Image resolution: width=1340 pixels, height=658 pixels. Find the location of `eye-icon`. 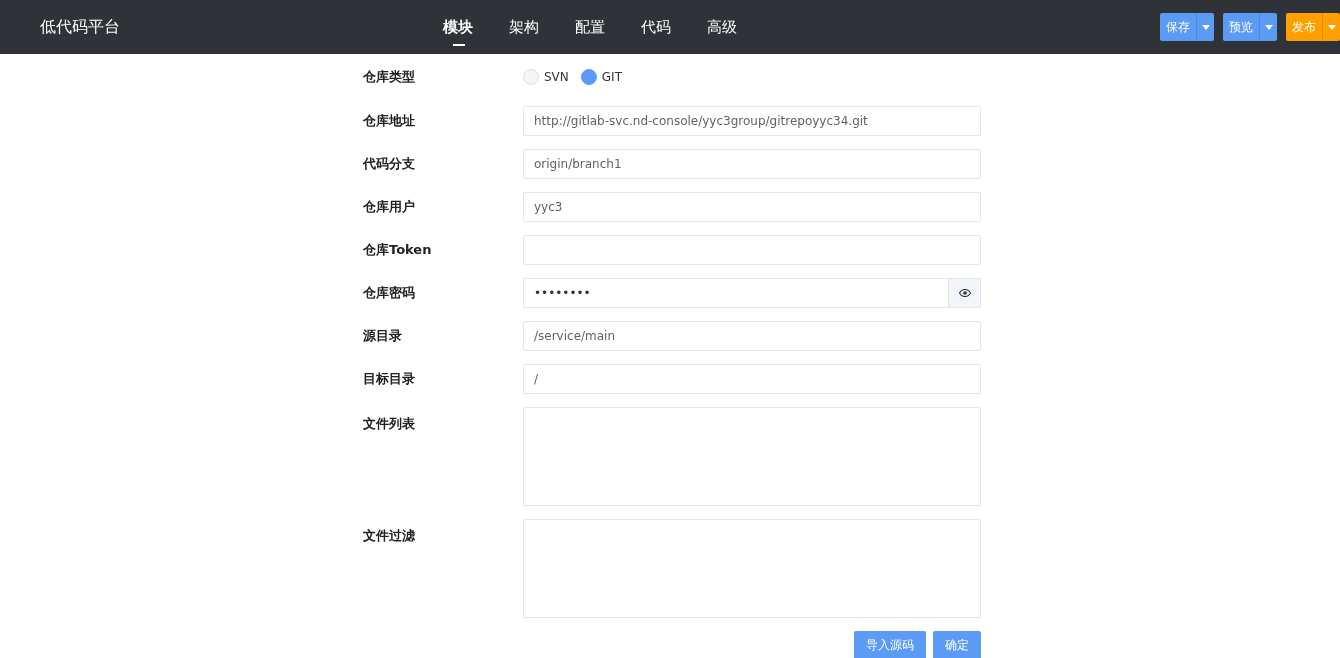

eye-icon is located at coordinates (964, 293).